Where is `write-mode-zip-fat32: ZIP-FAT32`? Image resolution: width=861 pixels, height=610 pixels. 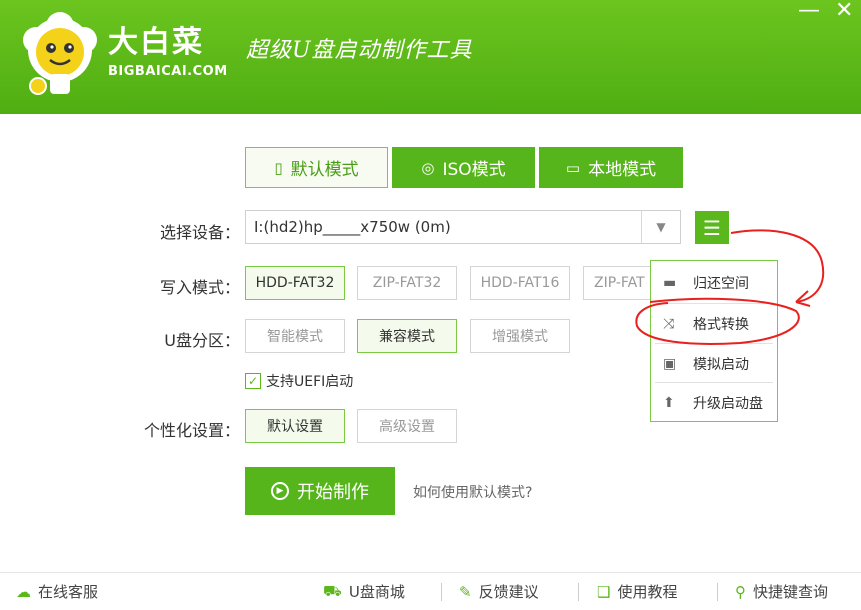
write-mode-zip-fat32: ZIP-FAT32 is located at coordinates (407, 283).